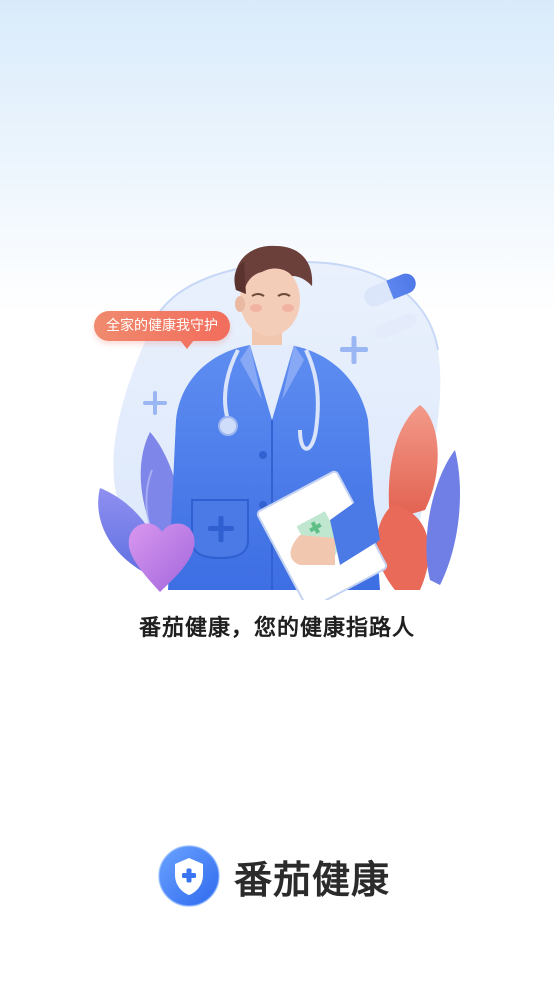  What do you see at coordinates (276, 628) in the screenshot?
I see `tagline: 番茄健康，您的健康指路人` at bounding box center [276, 628].